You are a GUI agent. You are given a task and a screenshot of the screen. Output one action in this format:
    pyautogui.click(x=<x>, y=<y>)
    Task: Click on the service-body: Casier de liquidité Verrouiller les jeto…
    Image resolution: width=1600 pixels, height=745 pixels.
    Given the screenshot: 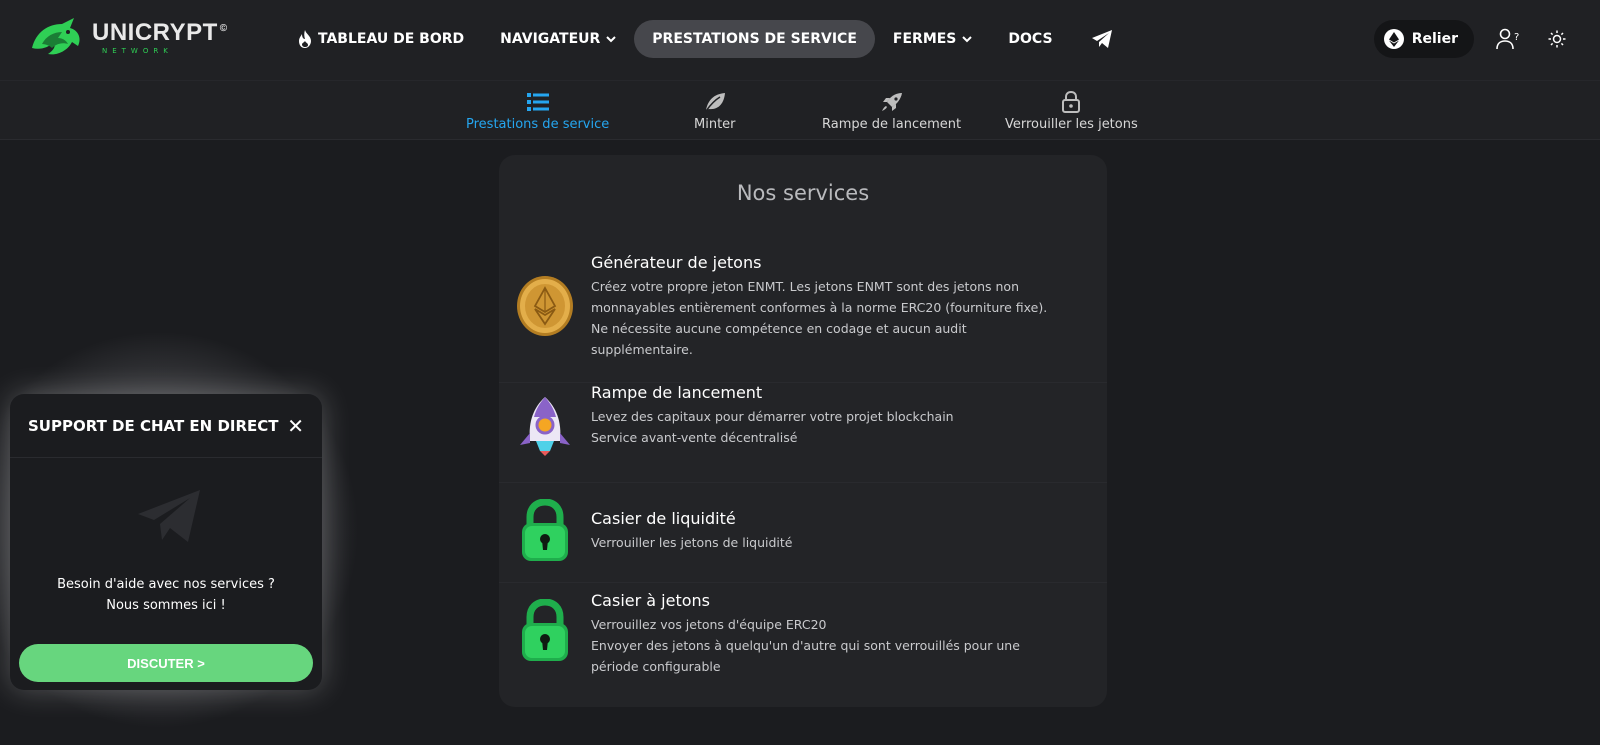 What is the action you would take?
    pyautogui.click(x=839, y=532)
    